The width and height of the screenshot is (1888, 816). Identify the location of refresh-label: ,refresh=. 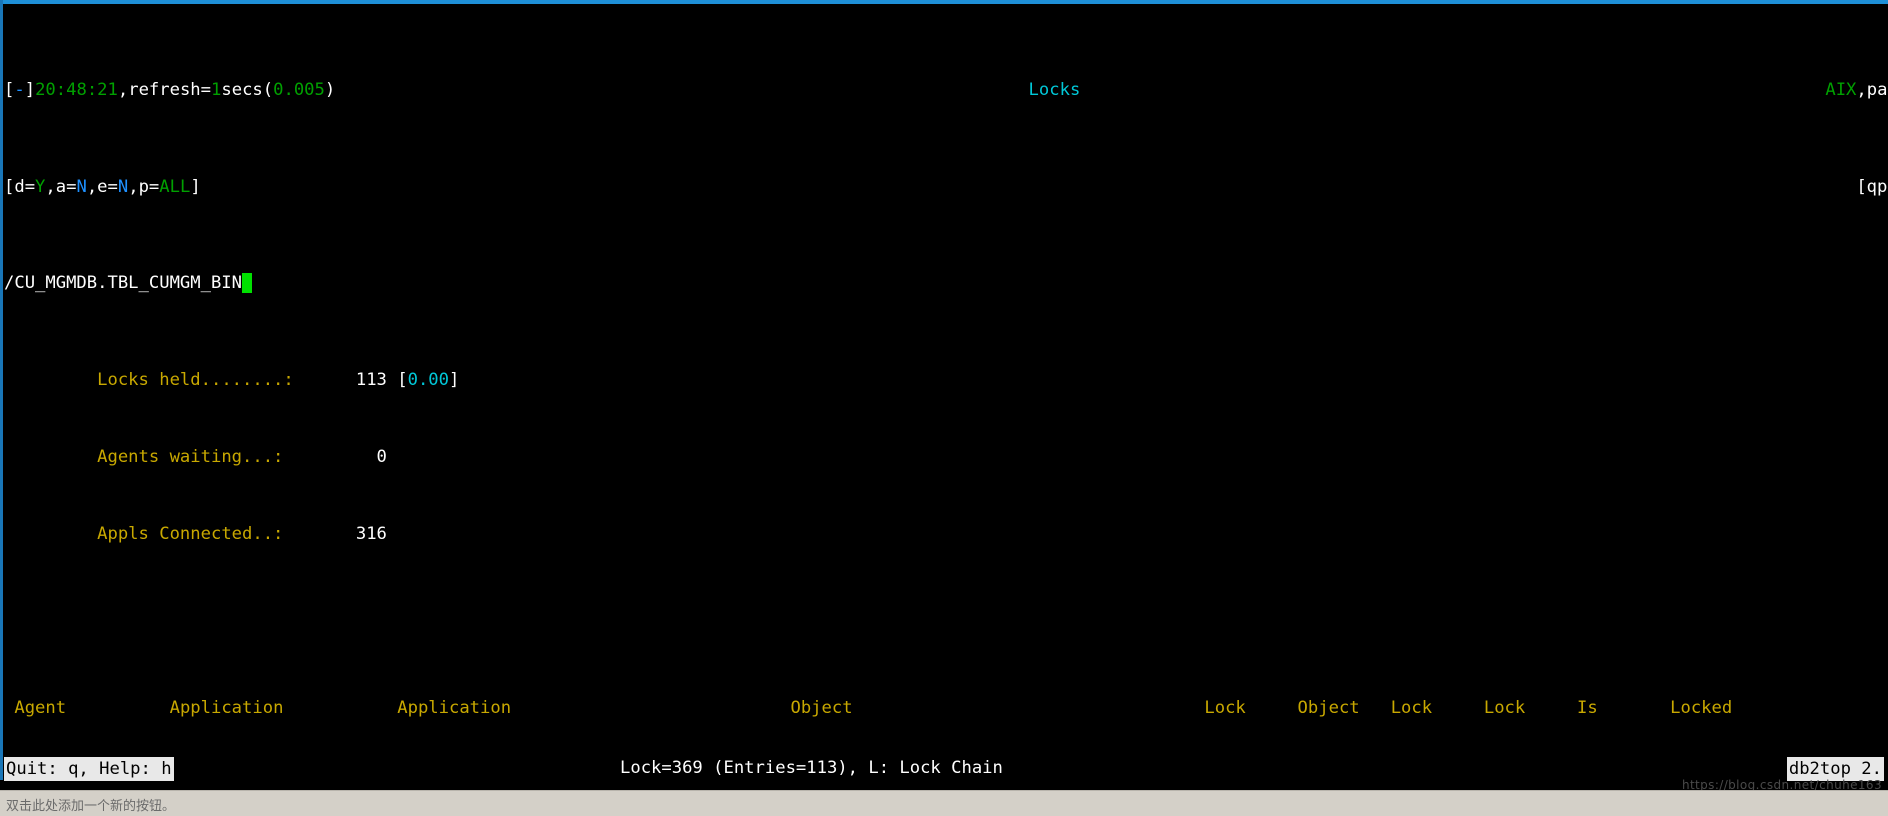
(164, 90).